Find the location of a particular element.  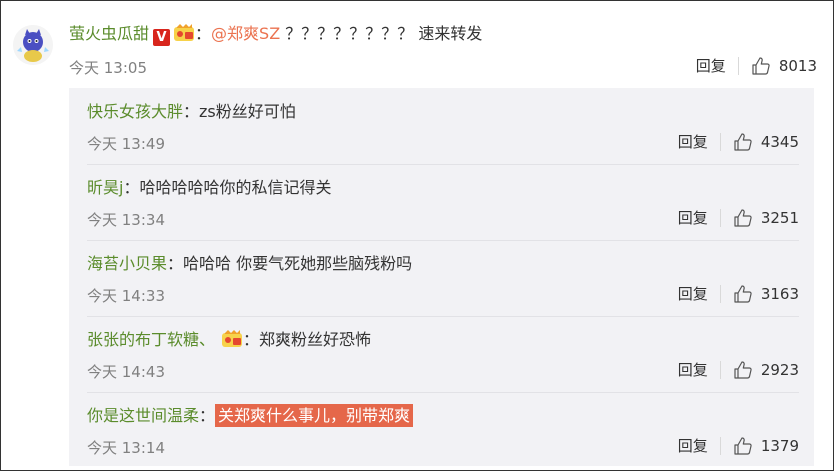

reply-item: 张张的布丁软糖、 ：郑爽粉丝好恐怖 今天 14:43 回复 2923 is located at coordinates (443, 354).